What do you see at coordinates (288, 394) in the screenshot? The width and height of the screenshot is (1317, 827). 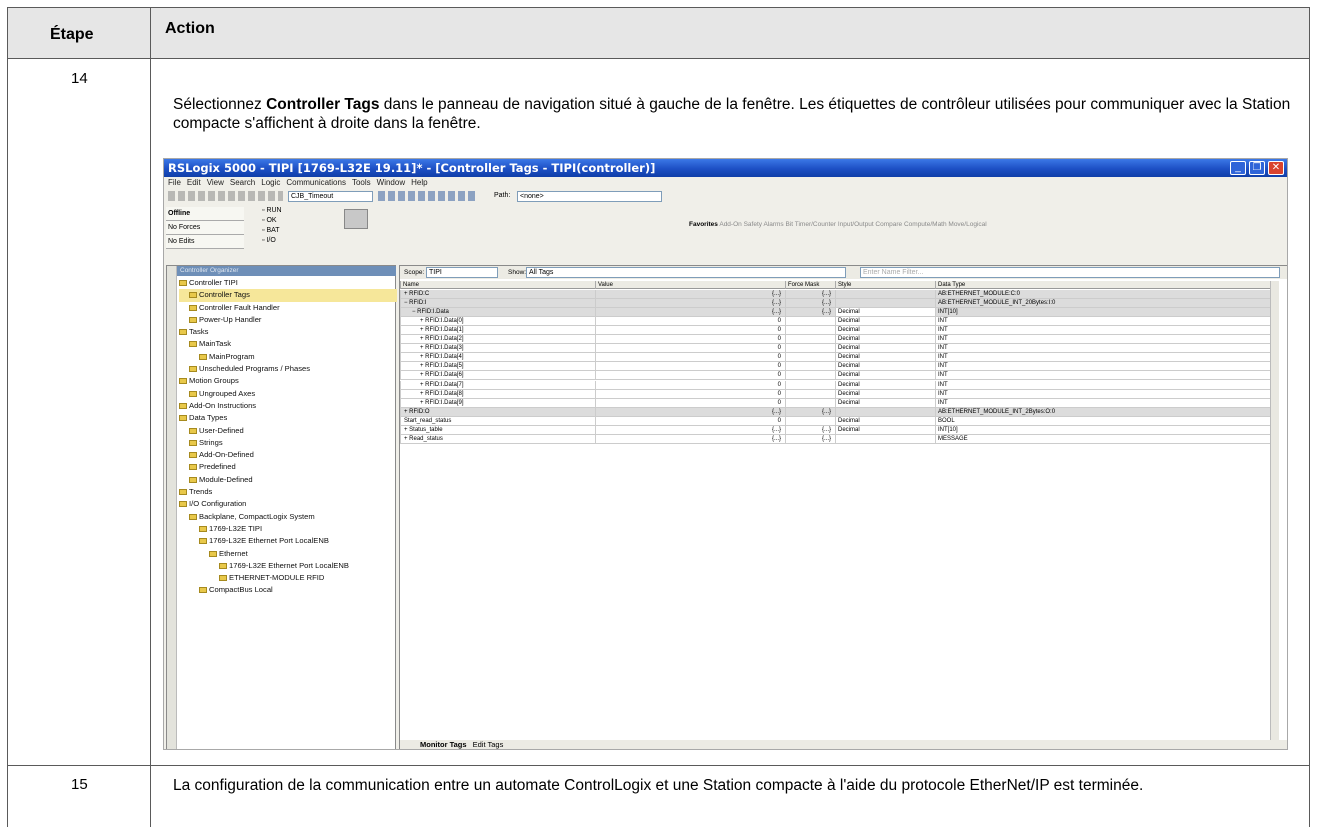 I see `tree-item: Ungrouped Axes` at bounding box center [288, 394].